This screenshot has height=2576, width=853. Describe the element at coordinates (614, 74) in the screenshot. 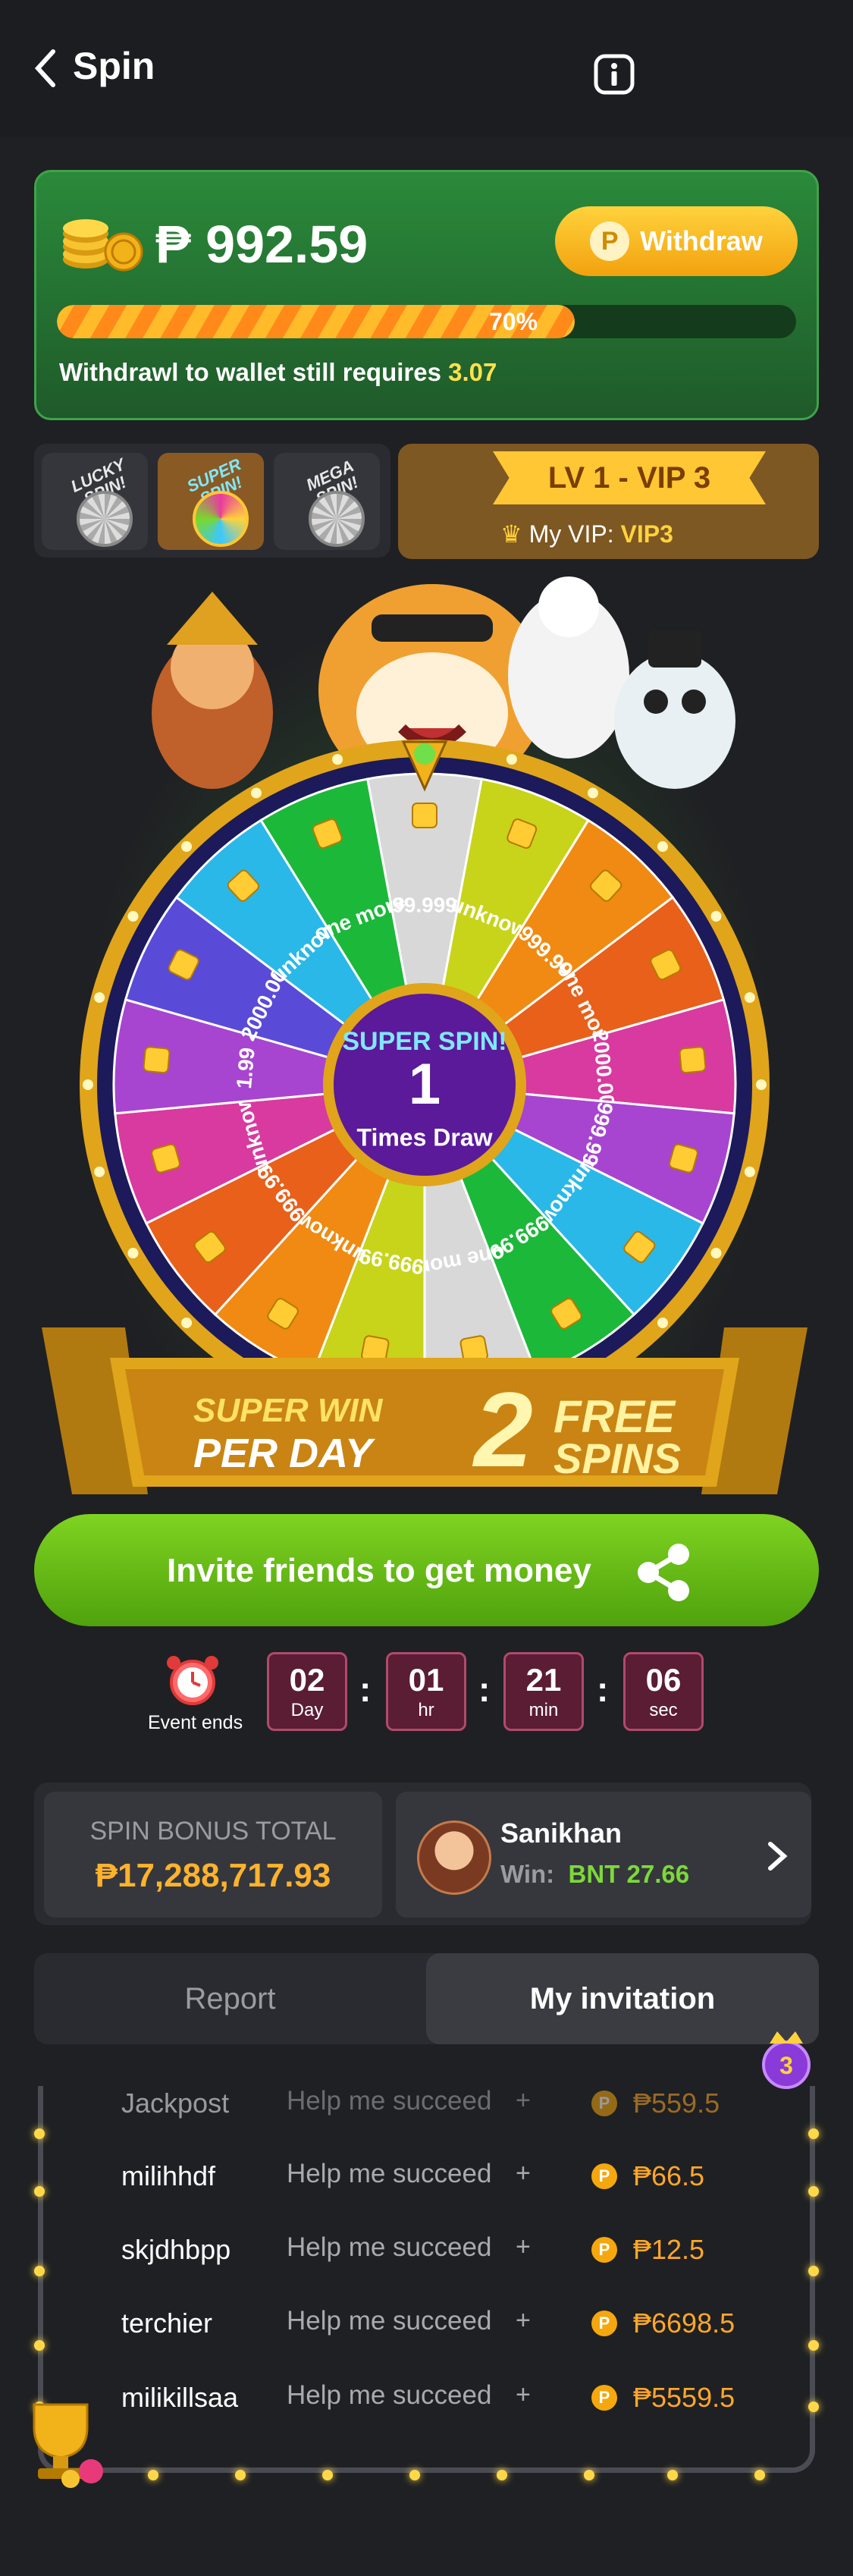

I see `info-icon` at that location.